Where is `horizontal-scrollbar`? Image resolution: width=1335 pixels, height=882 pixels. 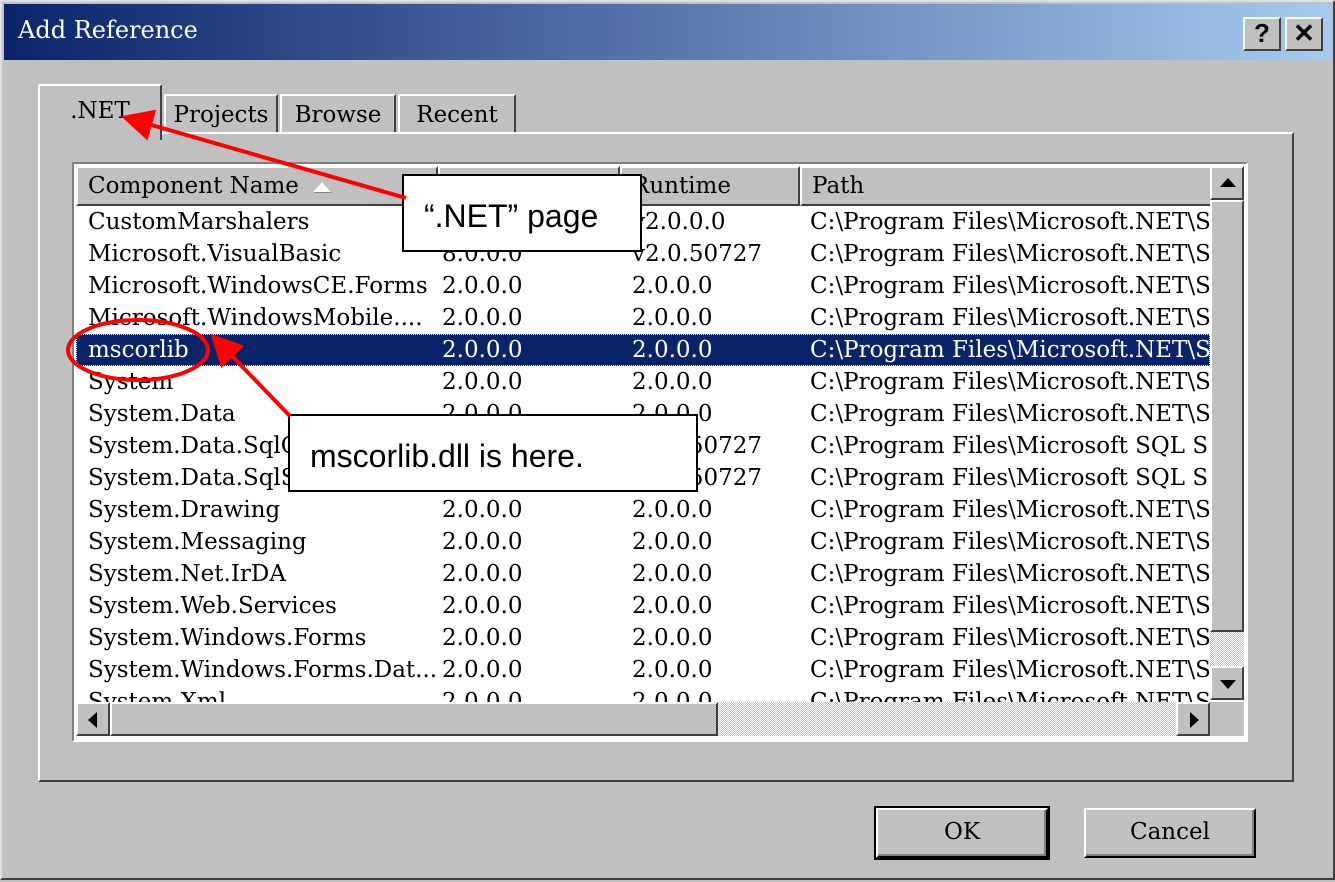 horizontal-scrollbar is located at coordinates (643, 719).